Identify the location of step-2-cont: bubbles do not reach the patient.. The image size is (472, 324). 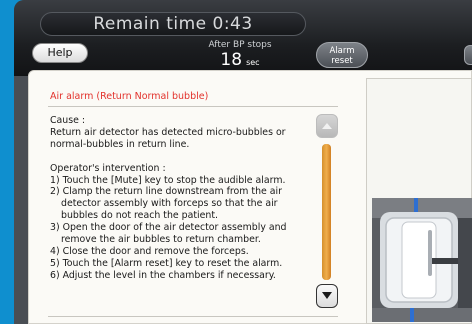
(139, 216).